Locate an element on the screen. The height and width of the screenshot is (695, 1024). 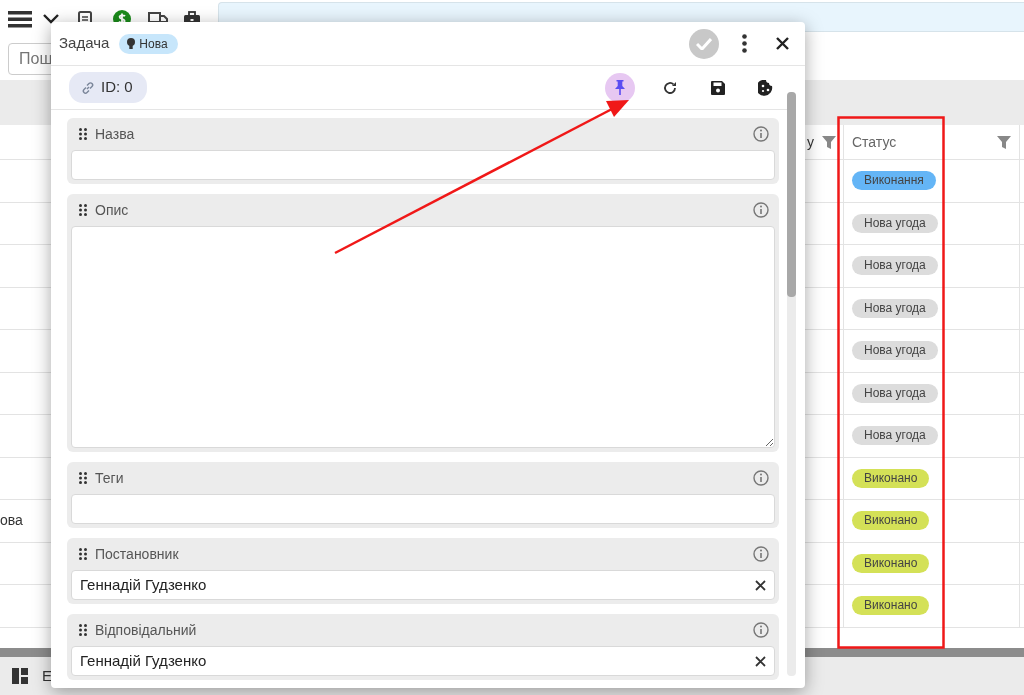
pin-icon is located at coordinates (620, 87).